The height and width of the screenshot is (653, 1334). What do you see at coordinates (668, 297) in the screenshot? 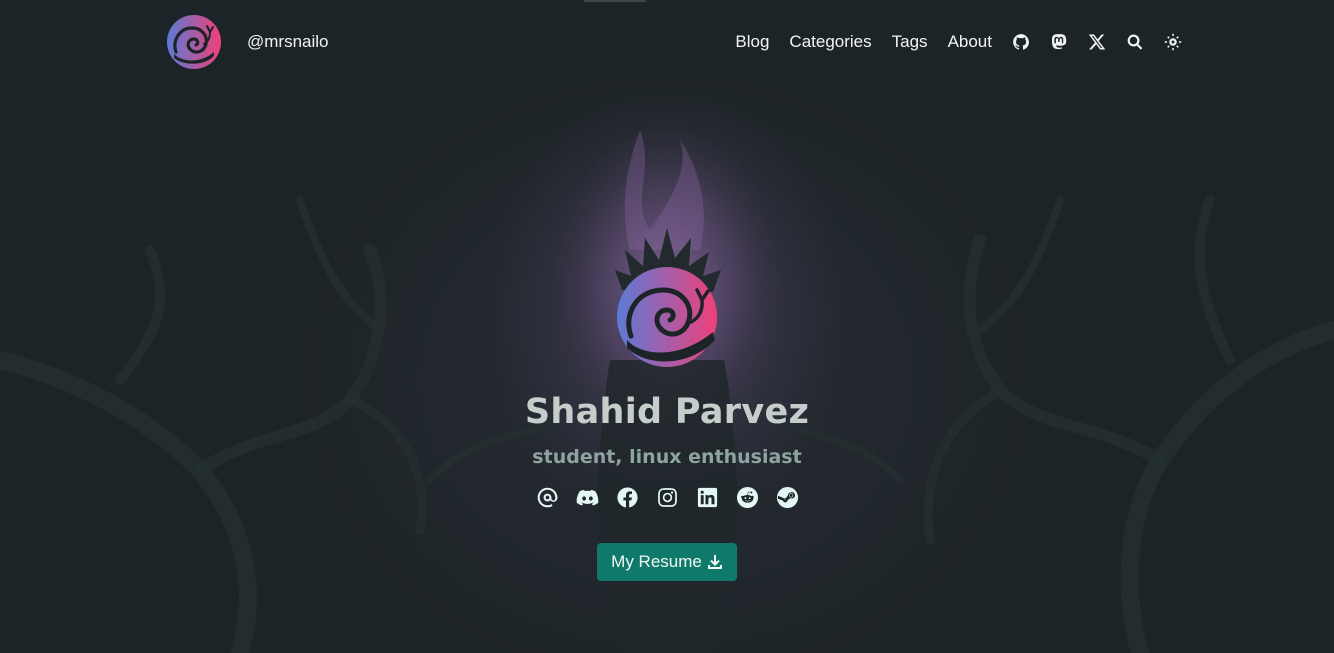
I see `avatar` at bounding box center [668, 297].